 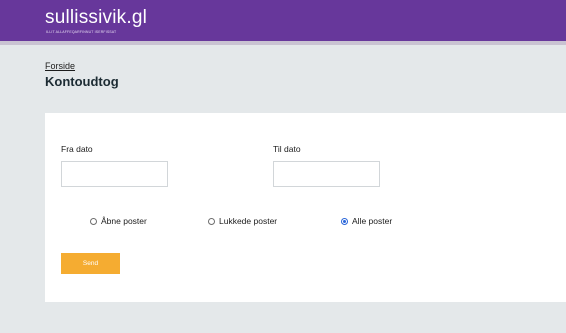 What do you see at coordinates (90, 263) in the screenshot?
I see `send-button: Send` at bounding box center [90, 263].